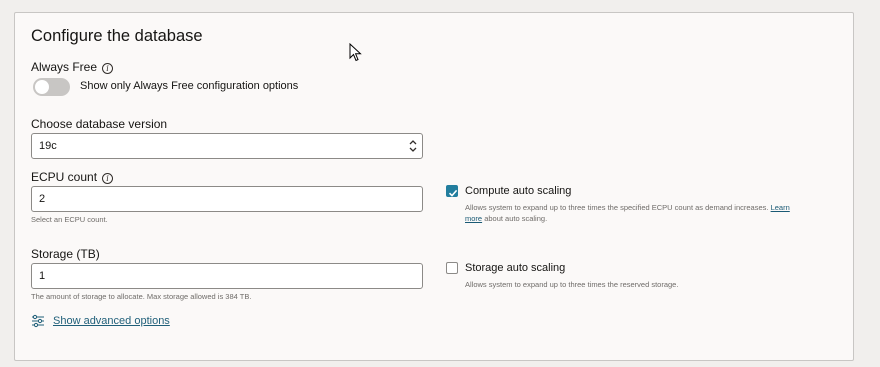 The image size is (880, 367). What do you see at coordinates (515, 268) in the screenshot?
I see `storage-autoscaling-label: Storage auto scaling` at bounding box center [515, 268].